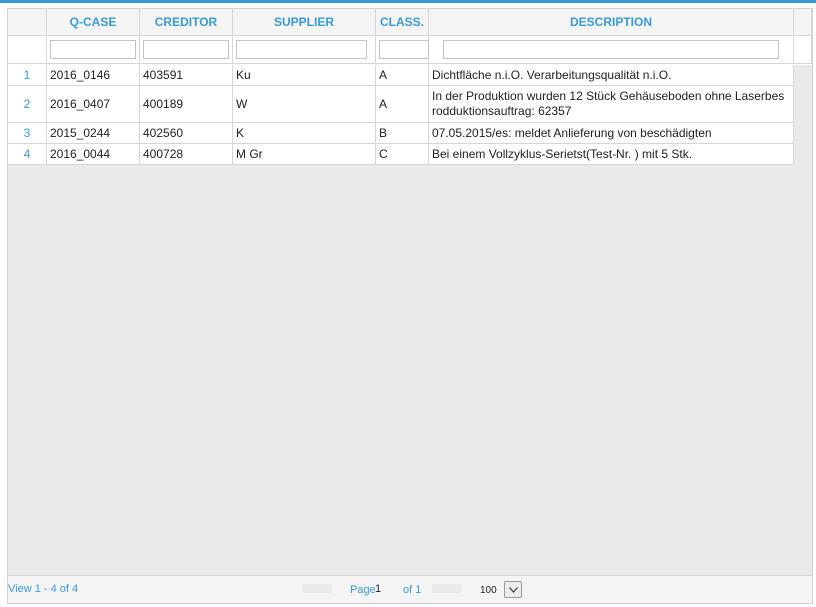 The image size is (816, 607). I want to click on cell-qcase: 2016_0146, so click(93, 75).